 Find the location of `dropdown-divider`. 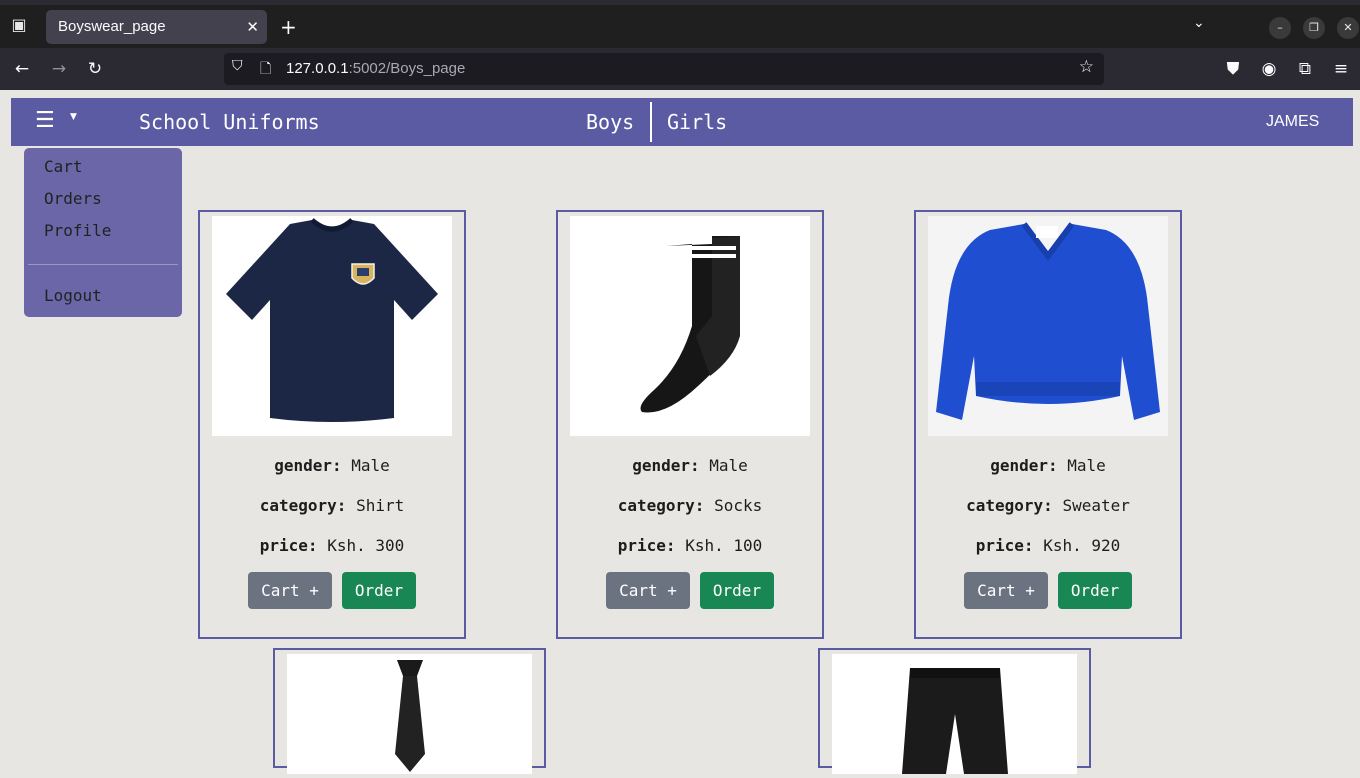

dropdown-divider is located at coordinates (103, 264).